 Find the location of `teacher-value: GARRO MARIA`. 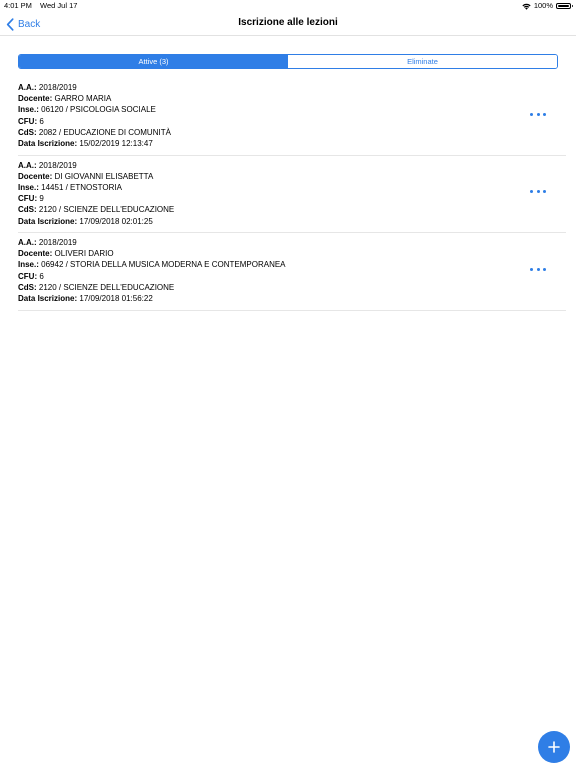

teacher-value: GARRO MARIA is located at coordinates (83, 99).